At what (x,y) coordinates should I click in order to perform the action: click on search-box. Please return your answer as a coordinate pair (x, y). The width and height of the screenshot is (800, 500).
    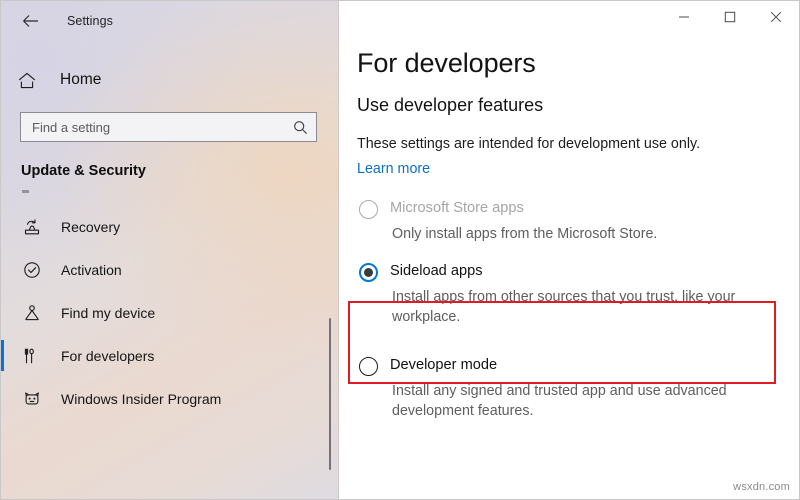
    Looking at the image, I should click on (168, 127).